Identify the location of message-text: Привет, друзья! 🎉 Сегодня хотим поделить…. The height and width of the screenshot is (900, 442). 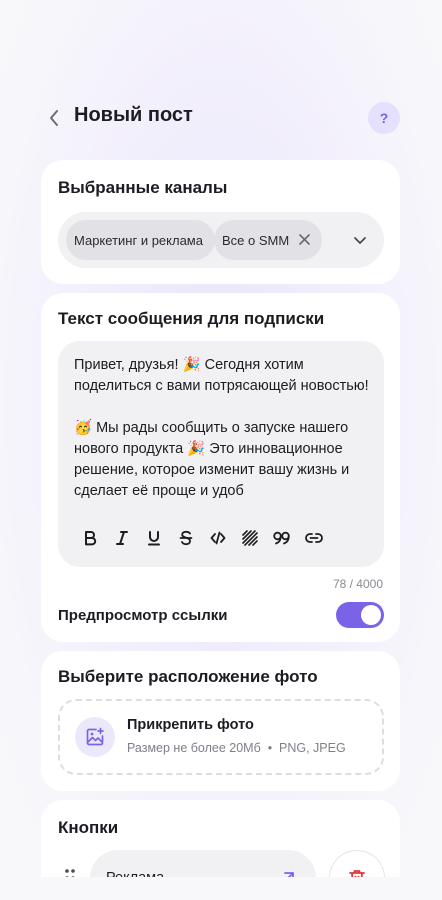
(222, 428).